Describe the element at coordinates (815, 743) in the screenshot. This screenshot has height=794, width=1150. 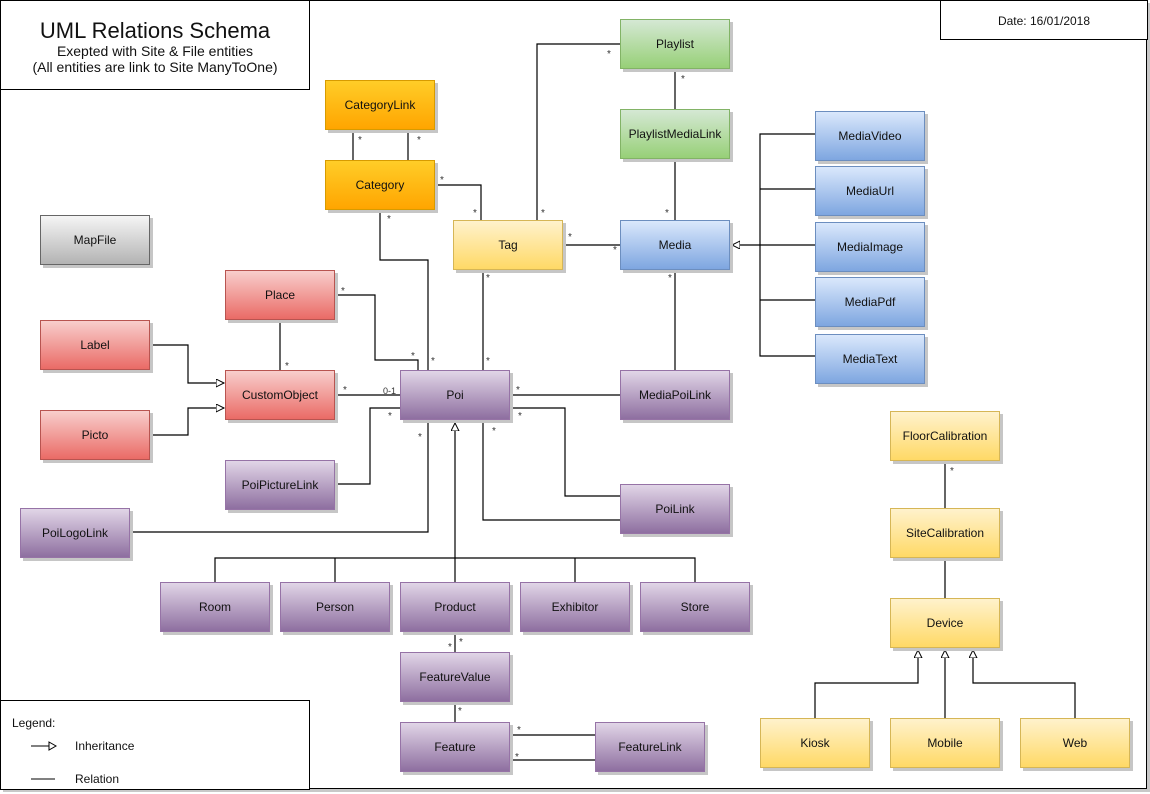
I see `entity-kiosk: Kiosk` at that location.